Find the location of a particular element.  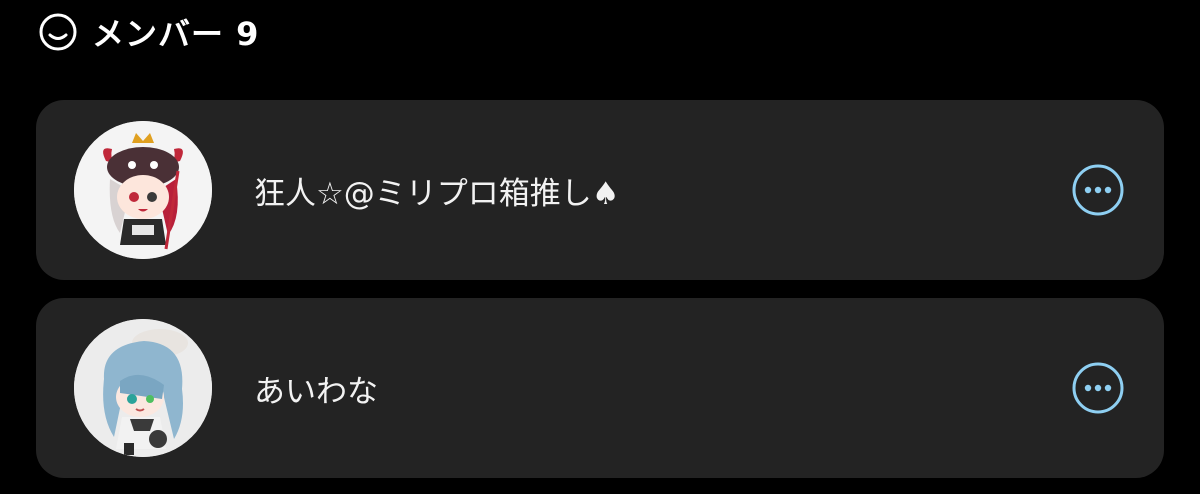

members-header: メンバー 9 is located at coordinates (148, 32).